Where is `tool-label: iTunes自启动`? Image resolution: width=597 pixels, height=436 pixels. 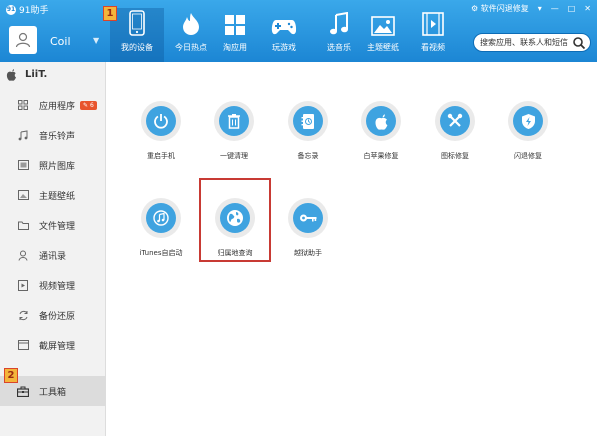
tool-label: iTunes自启动 is located at coordinates (161, 253).